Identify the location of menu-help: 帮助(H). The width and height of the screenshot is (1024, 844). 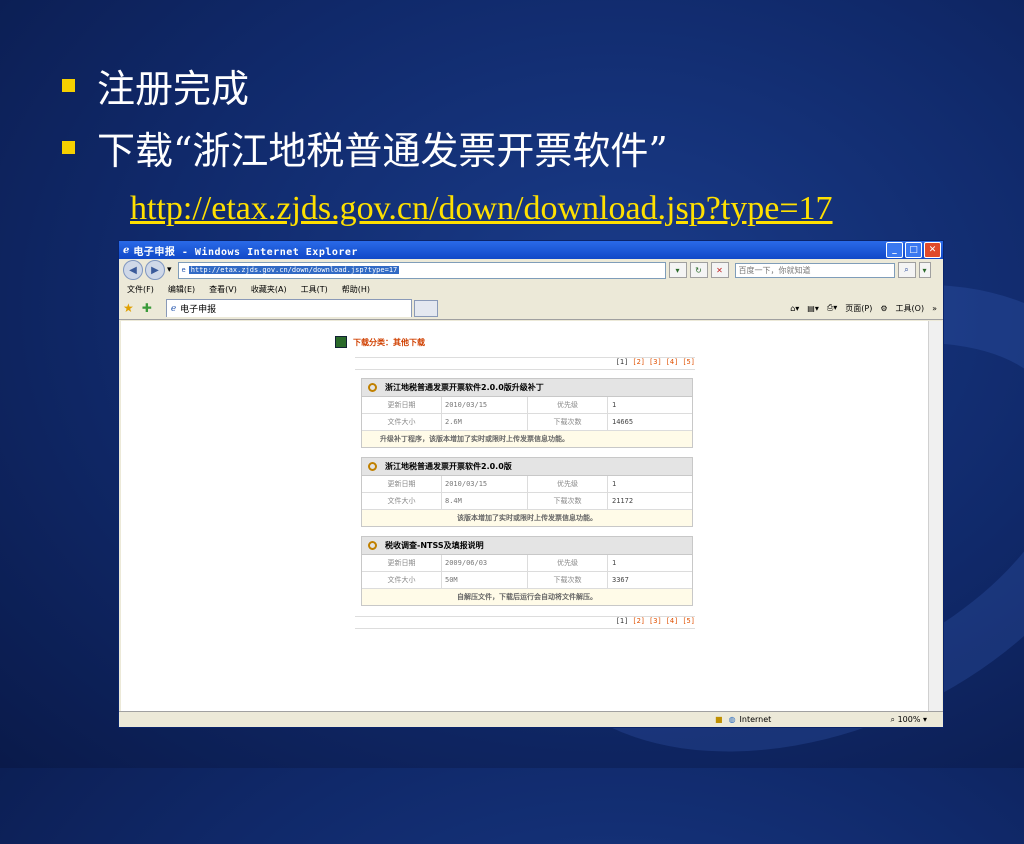
(356, 289).